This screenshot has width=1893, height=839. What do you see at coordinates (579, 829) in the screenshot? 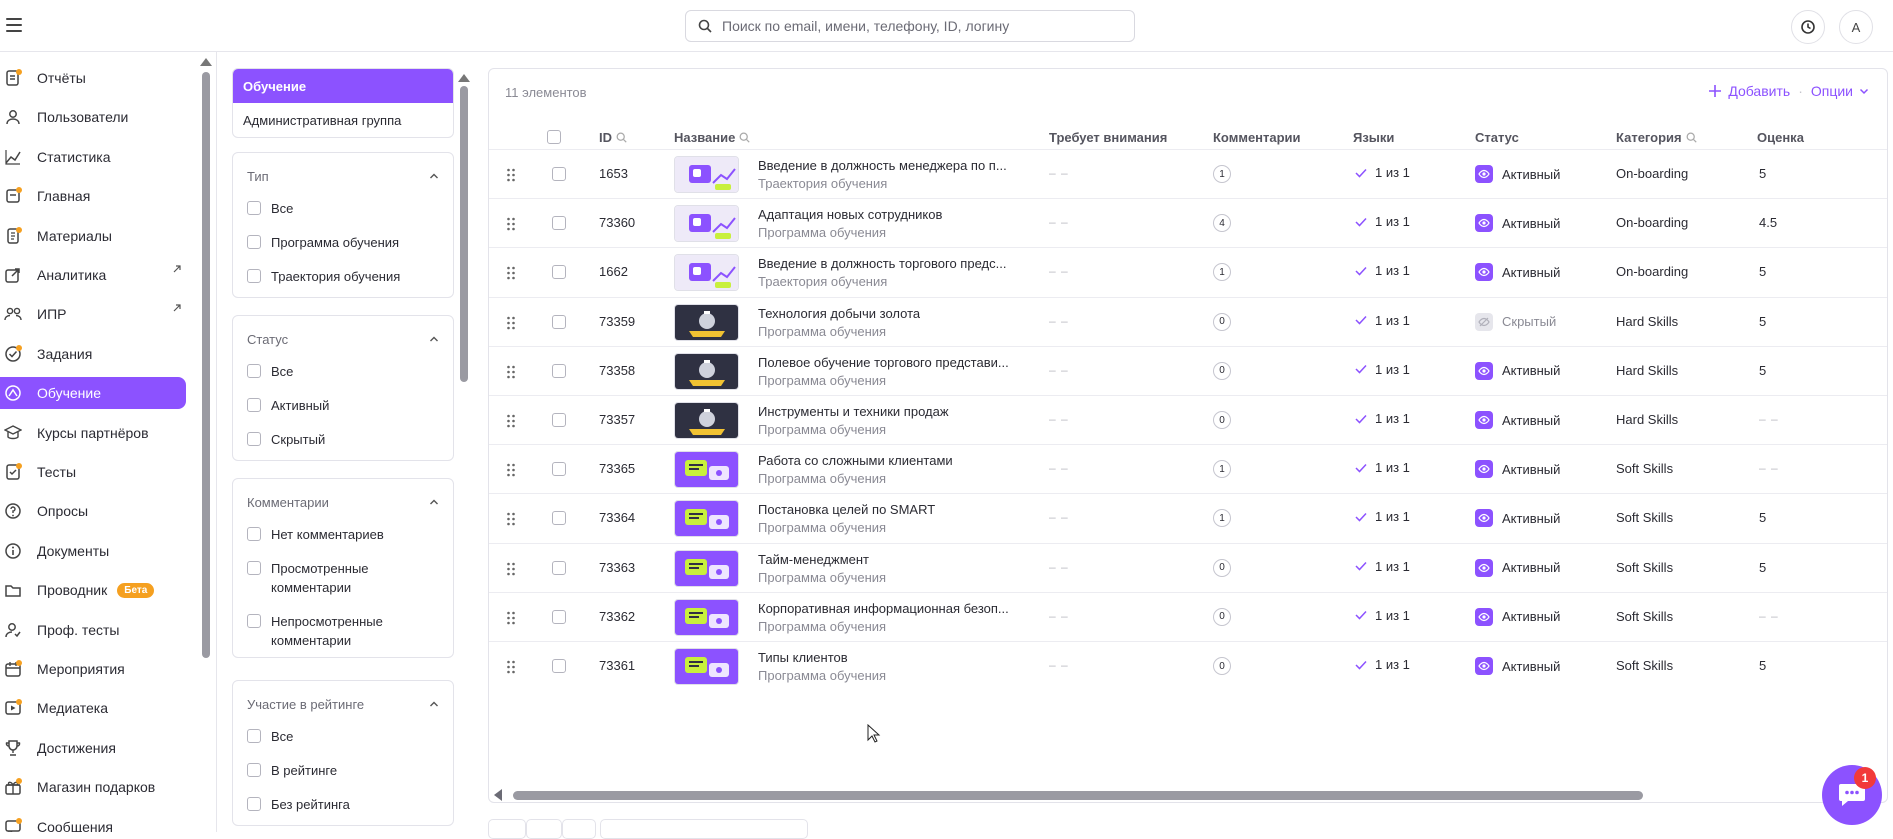
I see `pager-next` at bounding box center [579, 829].